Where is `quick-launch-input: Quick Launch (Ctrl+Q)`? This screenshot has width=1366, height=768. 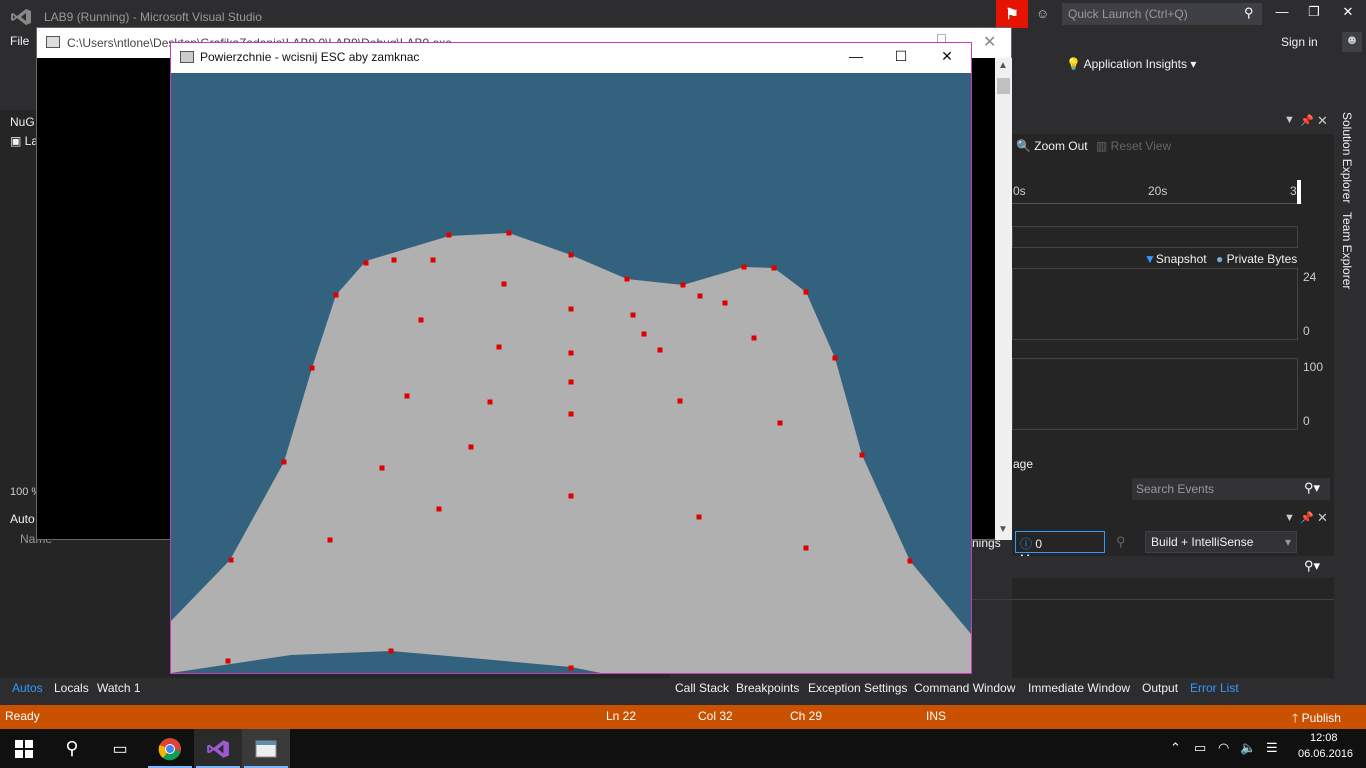
quick-launch-input: Quick Launch (Ctrl+Q) is located at coordinates (1162, 14).